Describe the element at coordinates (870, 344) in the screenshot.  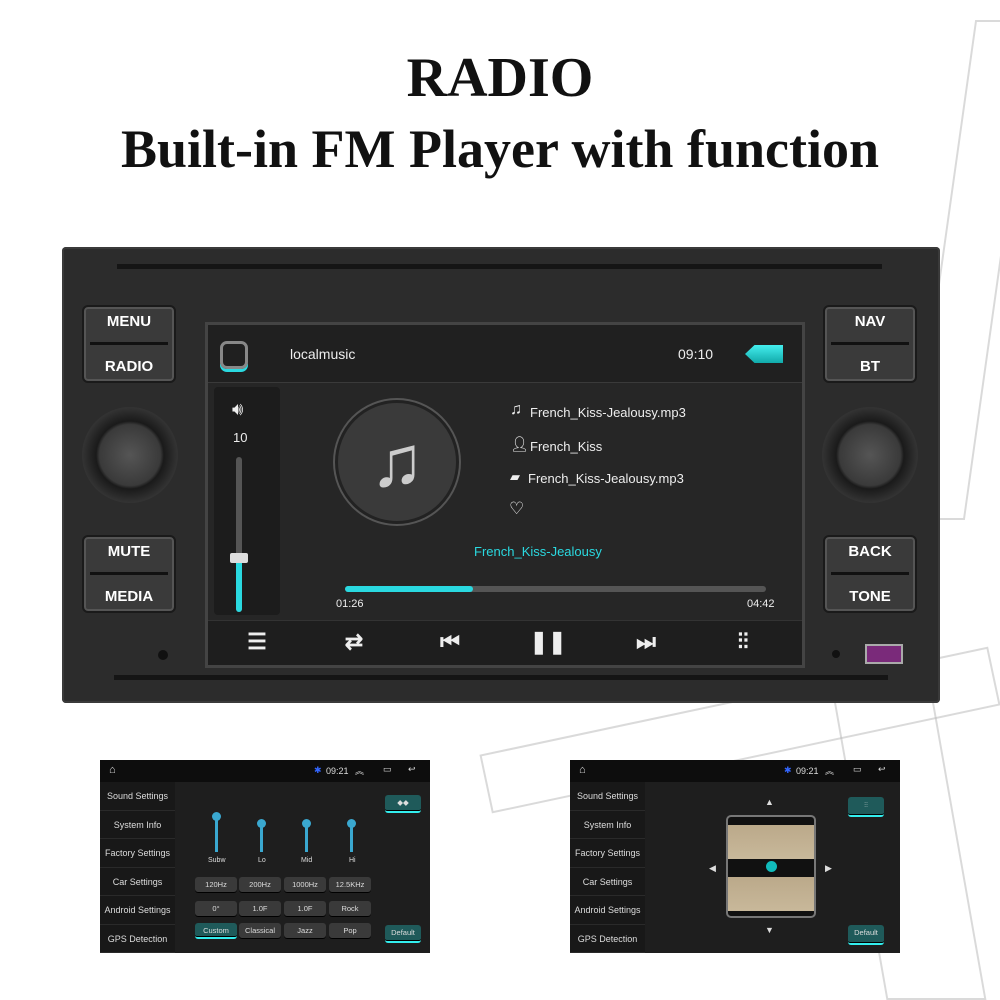
I see `nav-bt-button: NAV BT` at that location.